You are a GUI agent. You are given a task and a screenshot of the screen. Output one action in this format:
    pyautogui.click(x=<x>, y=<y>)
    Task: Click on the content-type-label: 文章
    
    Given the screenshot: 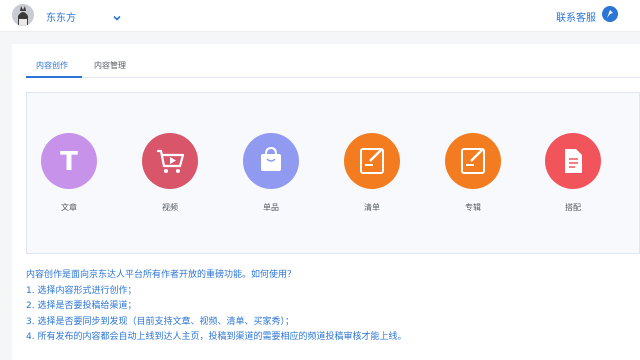 What is the action you would take?
    pyautogui.click(x=69, y=207)
    